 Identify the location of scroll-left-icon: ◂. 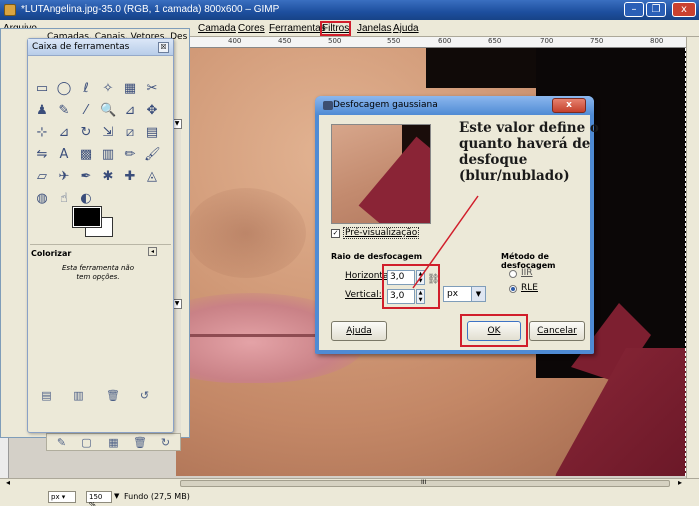
(8, 482).